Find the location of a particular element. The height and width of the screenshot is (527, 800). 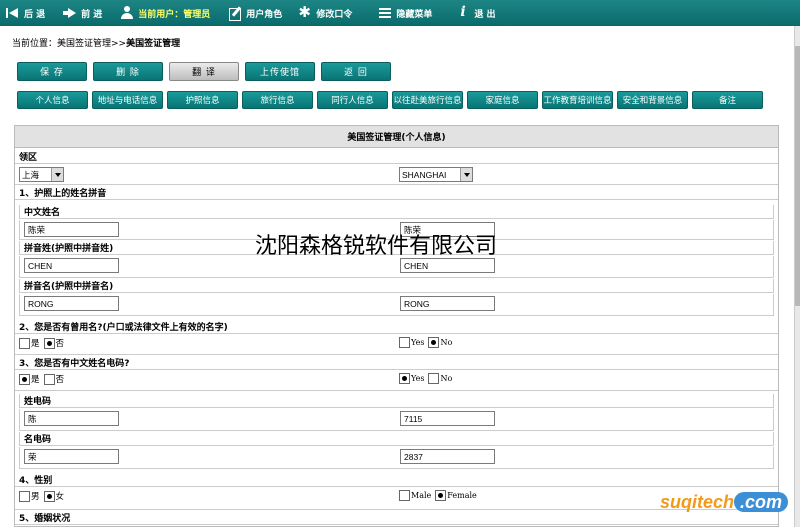

tab-previous-us-travel: 以往赴美旅行信息 is located at coordinates (427, 100).